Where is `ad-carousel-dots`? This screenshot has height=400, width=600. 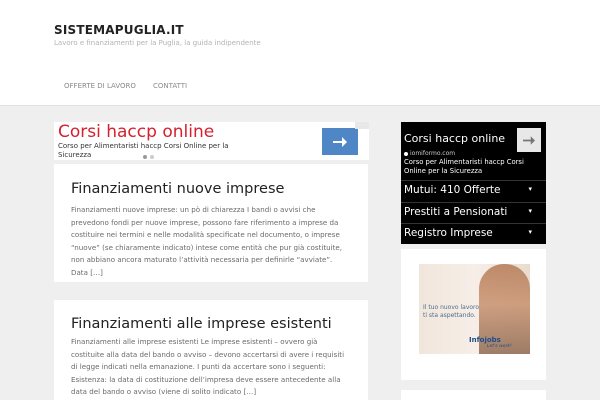 ad-carousel-dots is located at coordinates (148, 157).